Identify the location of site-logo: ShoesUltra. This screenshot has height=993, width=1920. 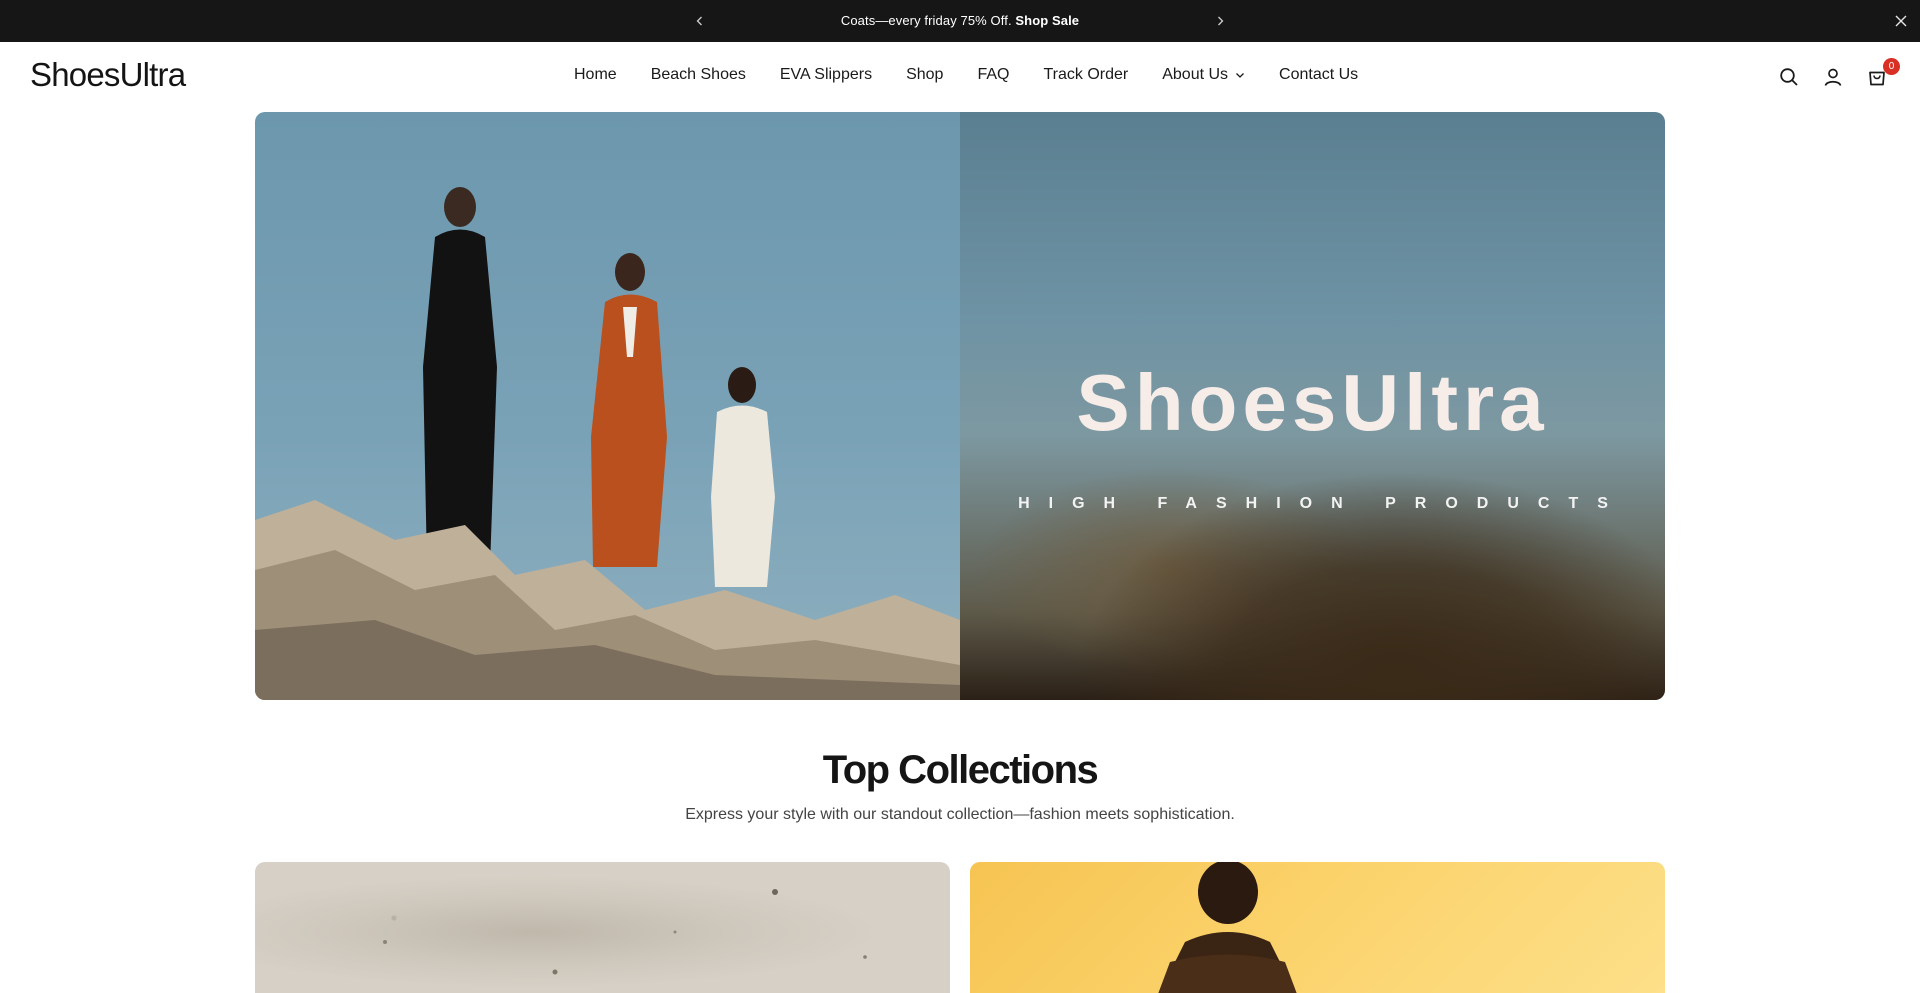
(108, 75).